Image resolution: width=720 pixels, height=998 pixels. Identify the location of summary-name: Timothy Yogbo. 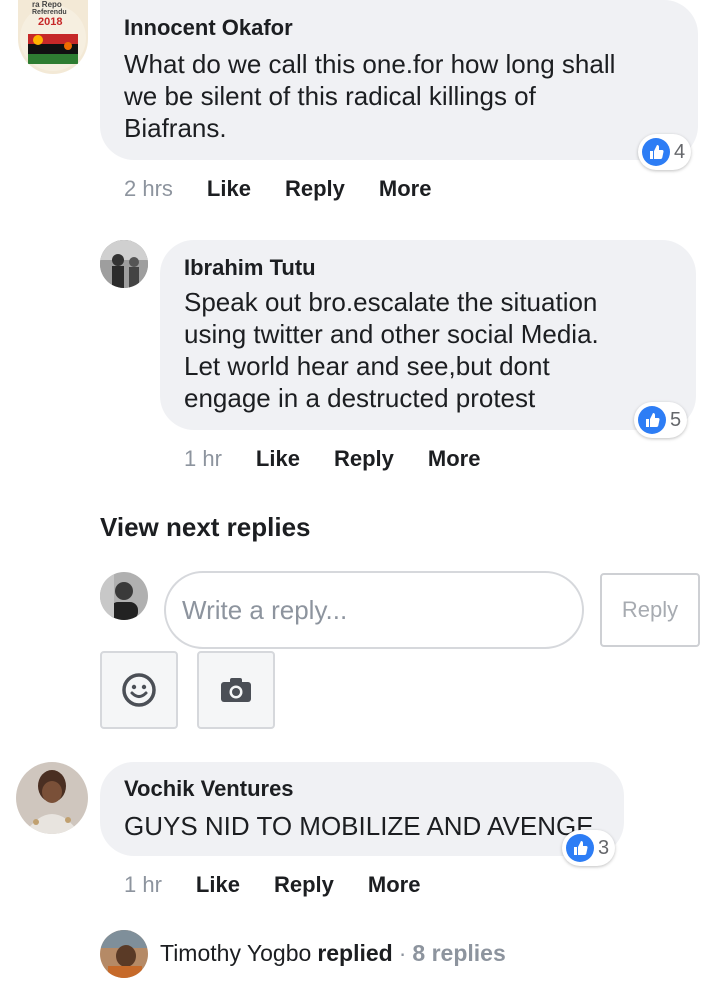
(236, 953).